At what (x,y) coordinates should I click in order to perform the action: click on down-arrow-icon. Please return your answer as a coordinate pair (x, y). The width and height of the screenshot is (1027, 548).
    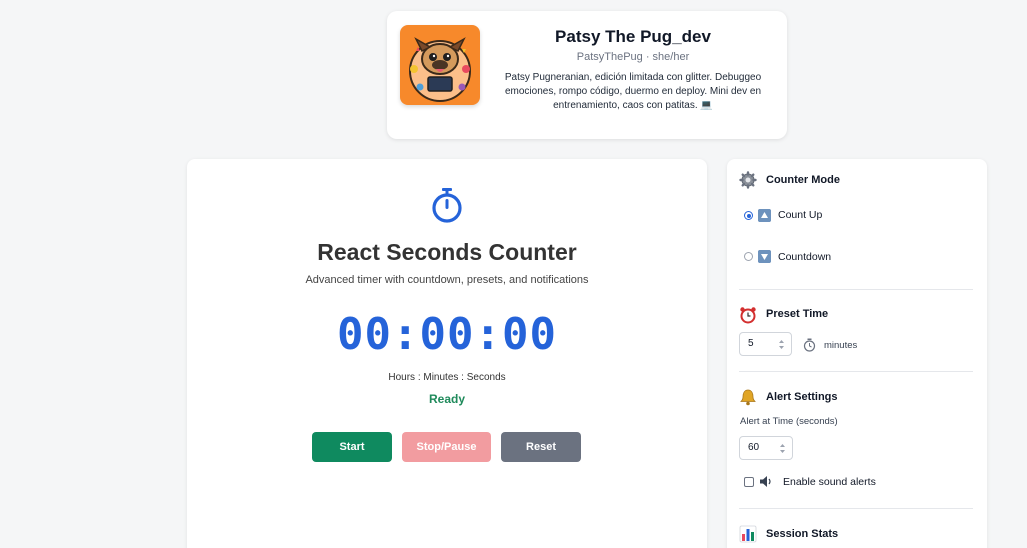
    Looking at the image, I should click on (764, 256).